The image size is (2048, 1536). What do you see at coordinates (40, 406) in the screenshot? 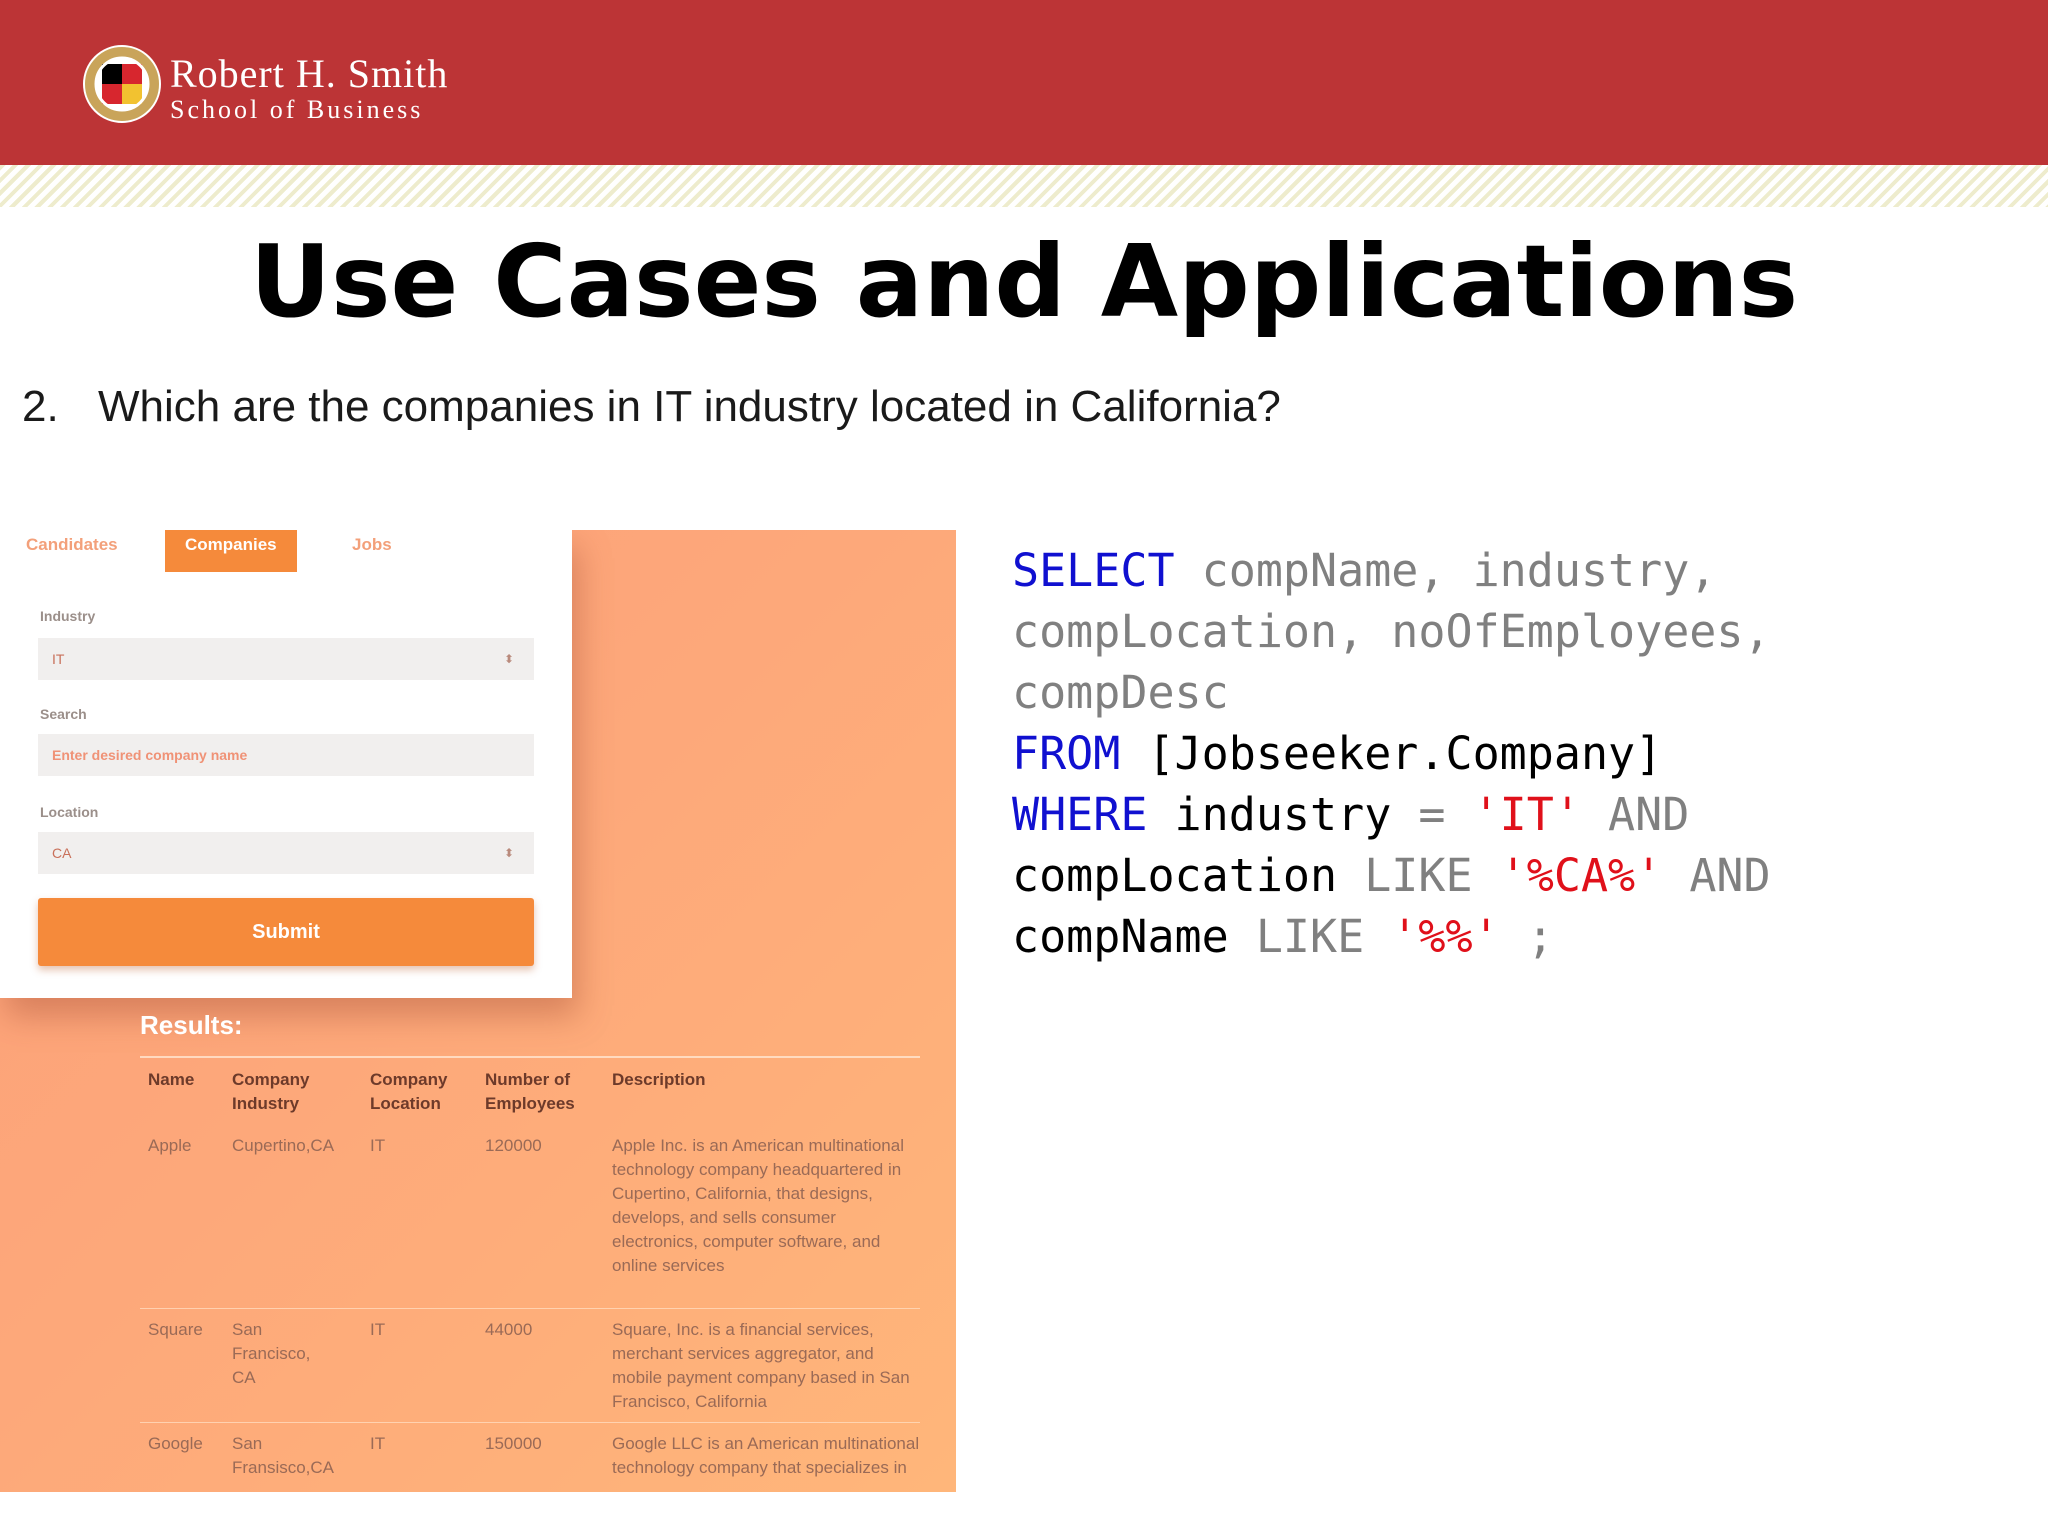
I see `question-number: 2.` at bounding box center [40, 406].